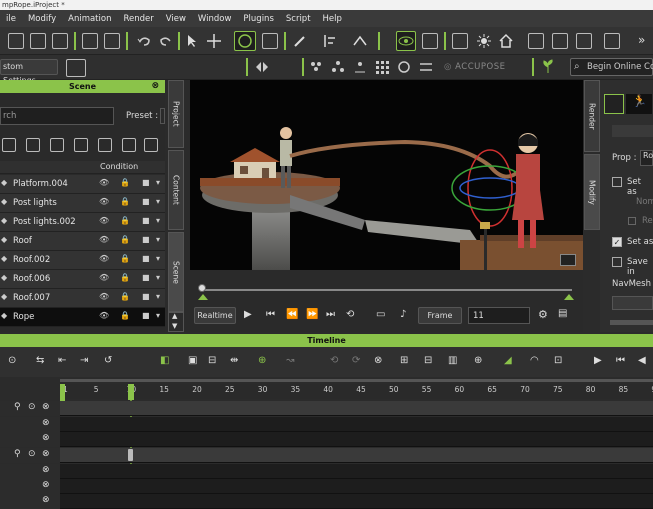 The width and height of the screenshot is (653, 509). Describe the element at coordinates (484, 67) in the screenshot. I see `accupose-logo: ◎ ACCUPOSE` at that location.